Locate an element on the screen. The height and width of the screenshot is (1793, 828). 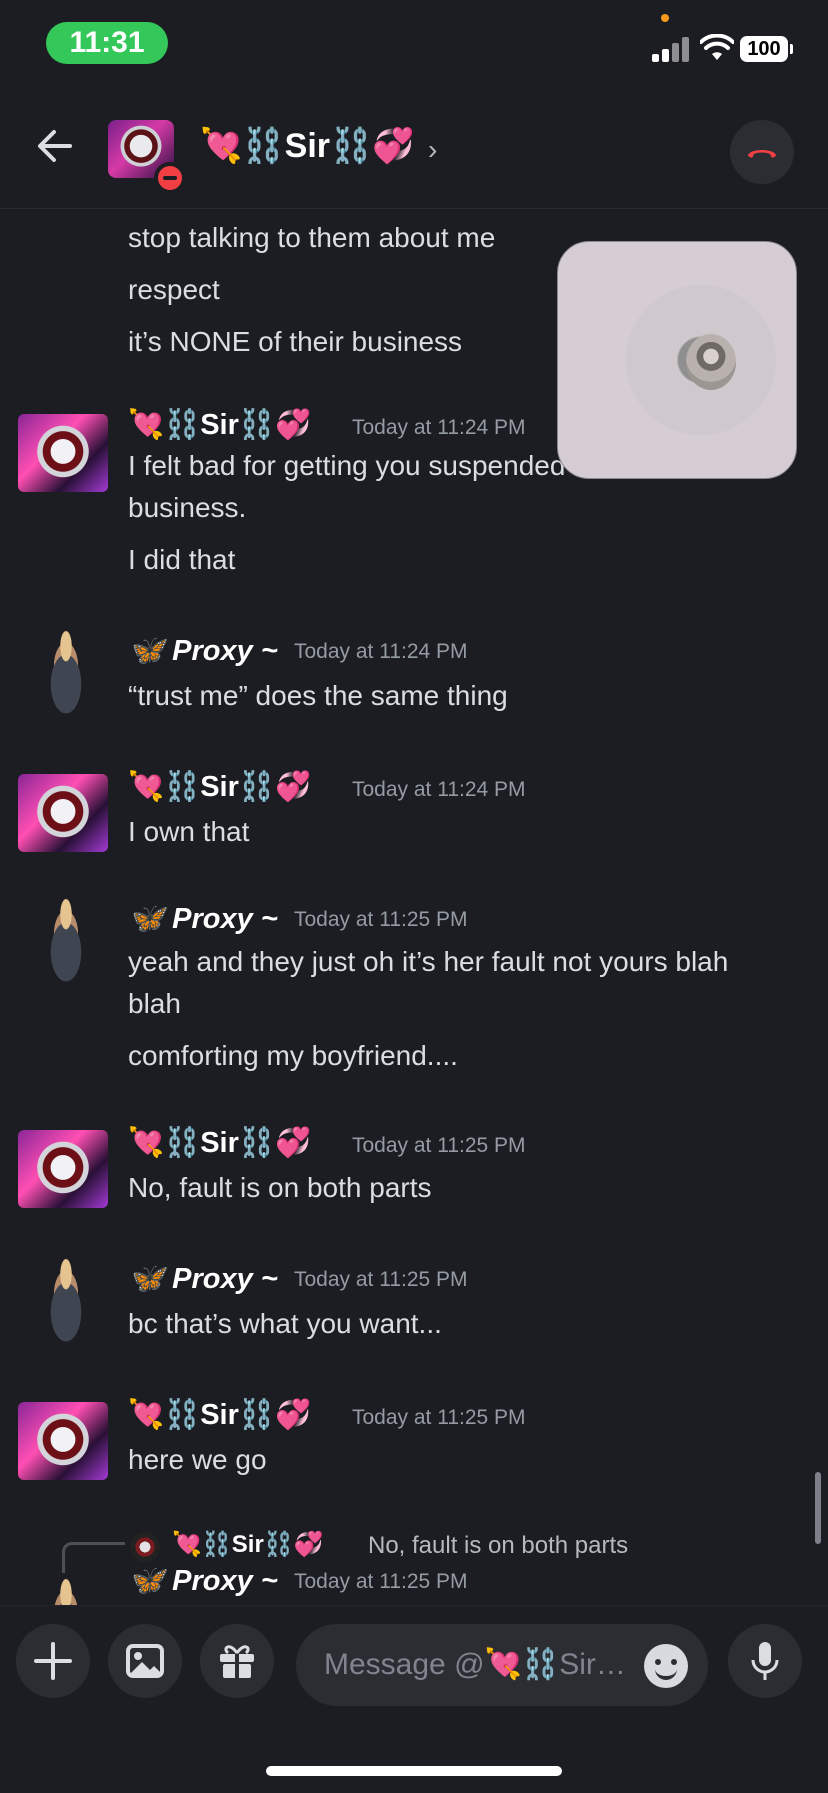
message-line: No, fault is on both parts is located at coordinates (280, 1187).